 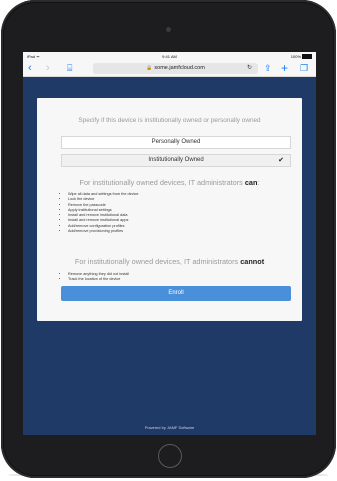 What do you see at coordinates (284, 68) in the screenshot?
I see `plus-icon: +` at bounding box center [284, 68].